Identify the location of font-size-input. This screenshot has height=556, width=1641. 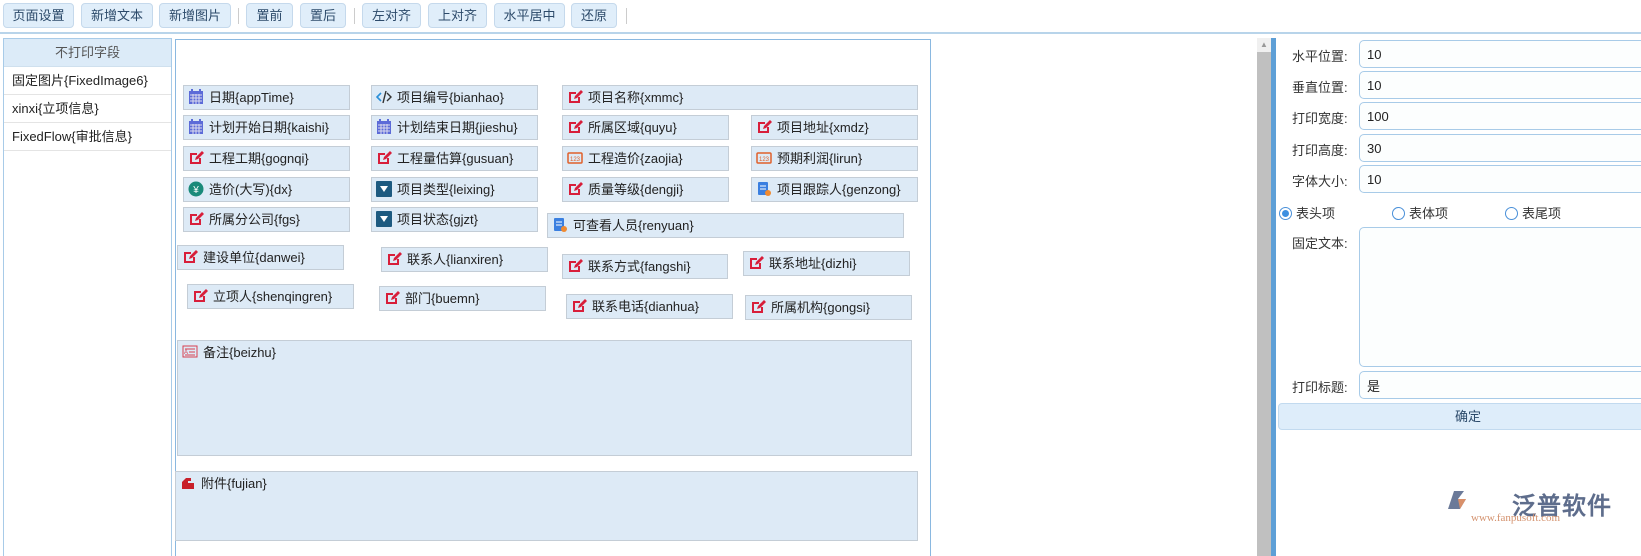
(1500, 179).